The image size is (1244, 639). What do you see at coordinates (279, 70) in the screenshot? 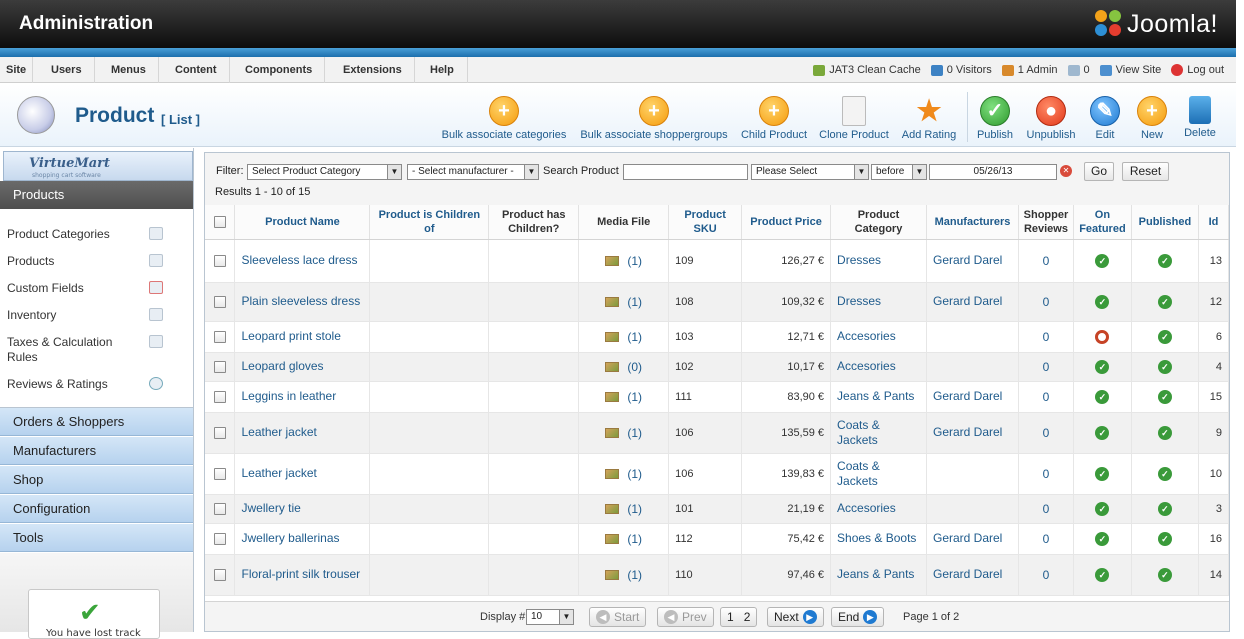
I see `menu-components: Components` at bounding box center [279, 70].